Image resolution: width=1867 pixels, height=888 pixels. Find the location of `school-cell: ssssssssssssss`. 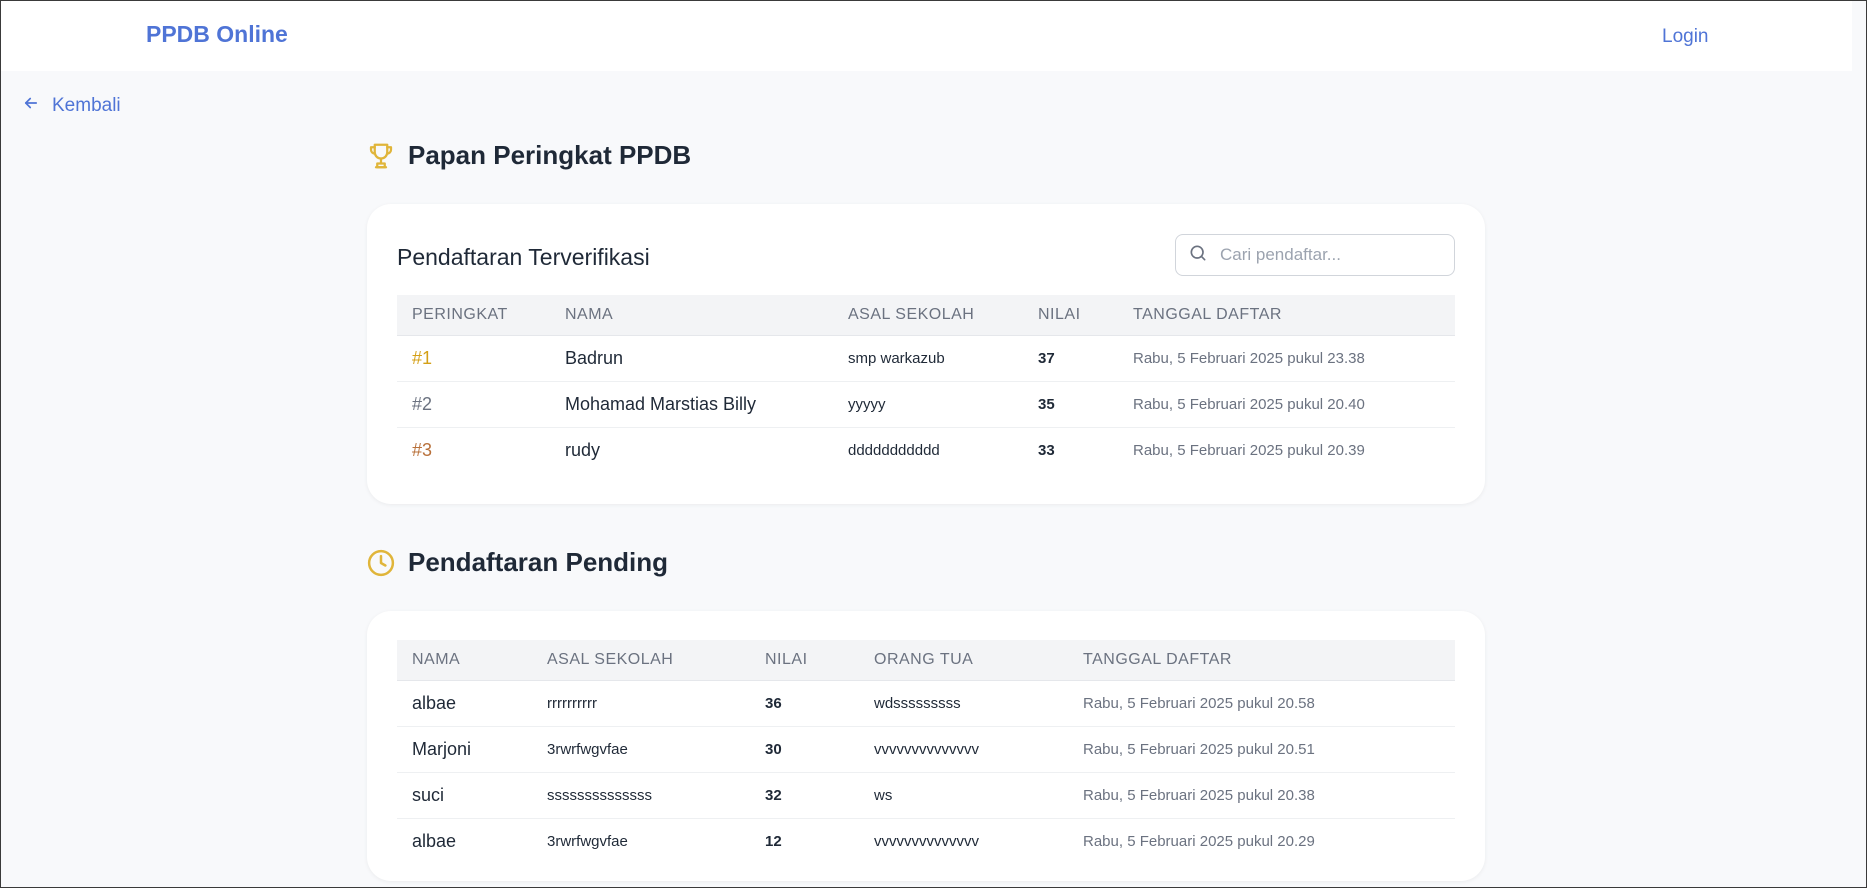

school-cell: ssssssssssssss is located at coordinates (641, 795).